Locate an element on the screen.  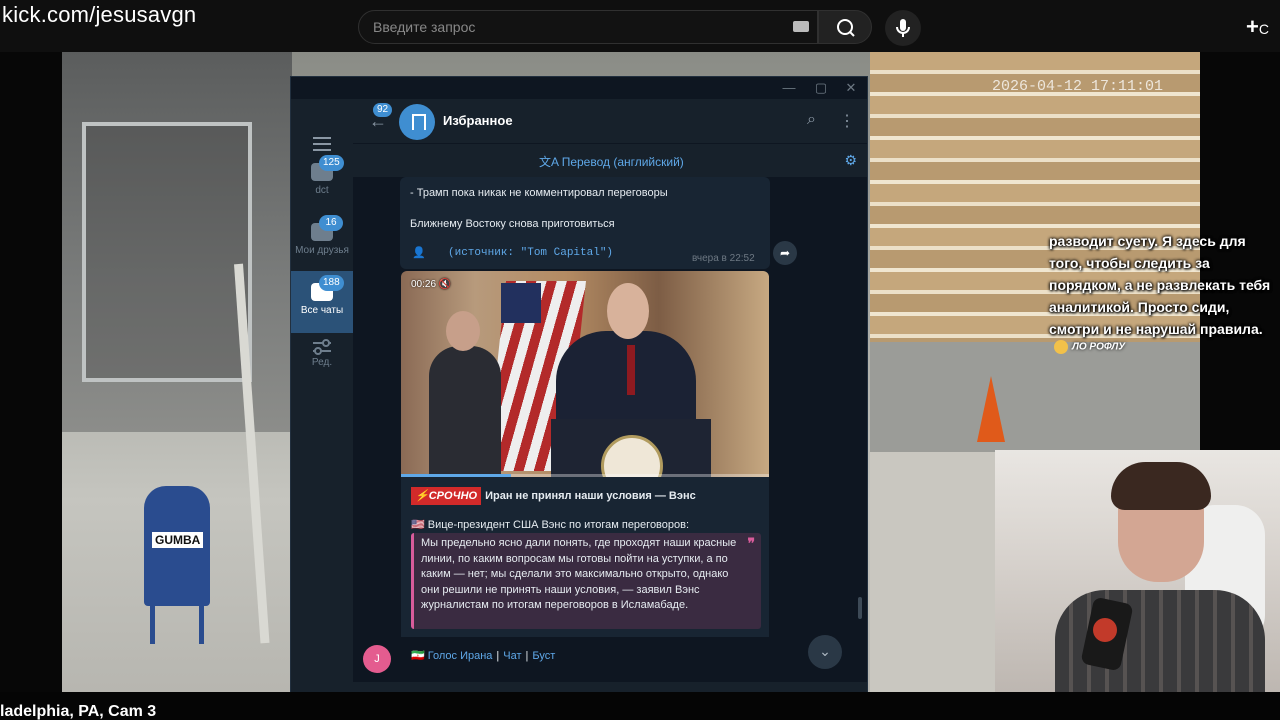
channel-links: 🇮🇷 Голос Ирана | Чат | Буст is located at coordinates (483, 655).